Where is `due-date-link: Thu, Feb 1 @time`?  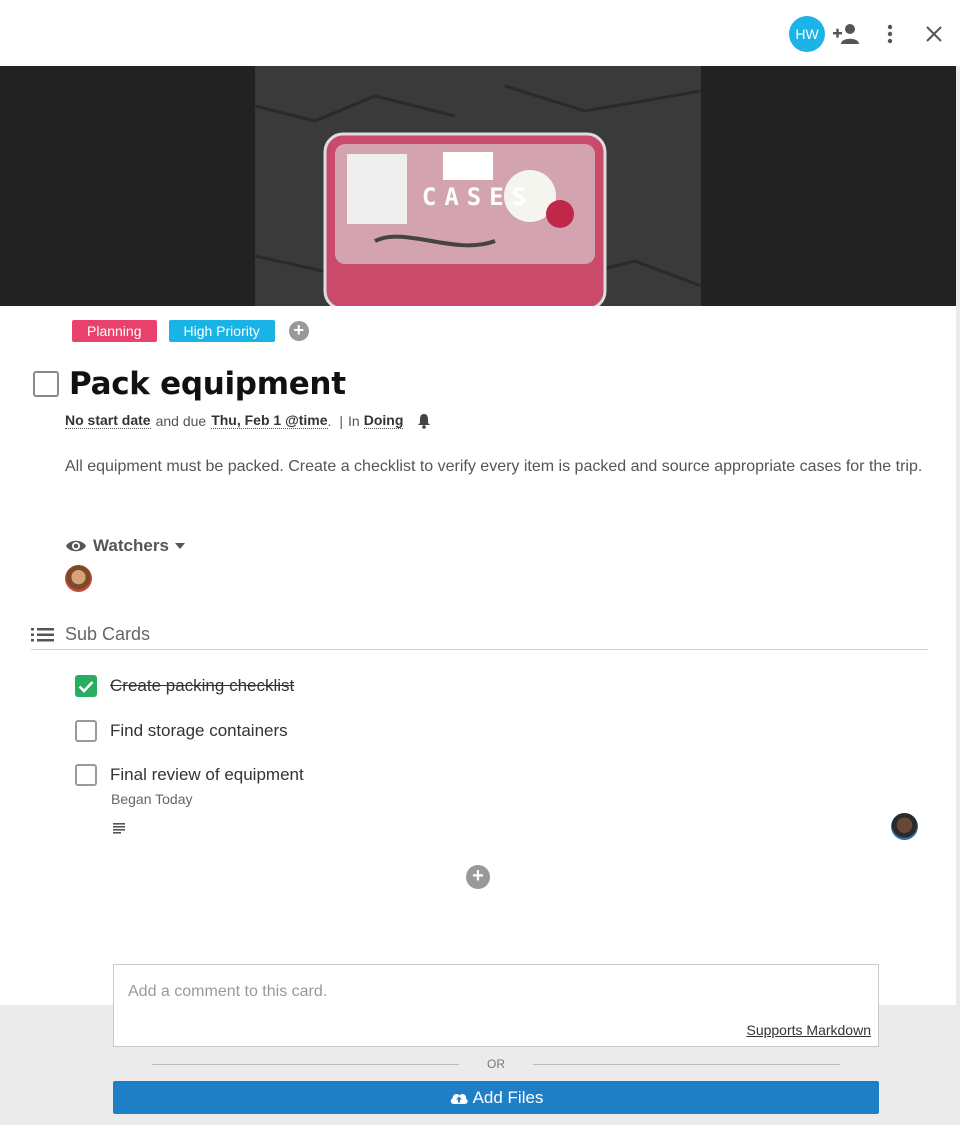
due-date-link: Thu, Feb 1 @time is located at coordinates (269, 420).